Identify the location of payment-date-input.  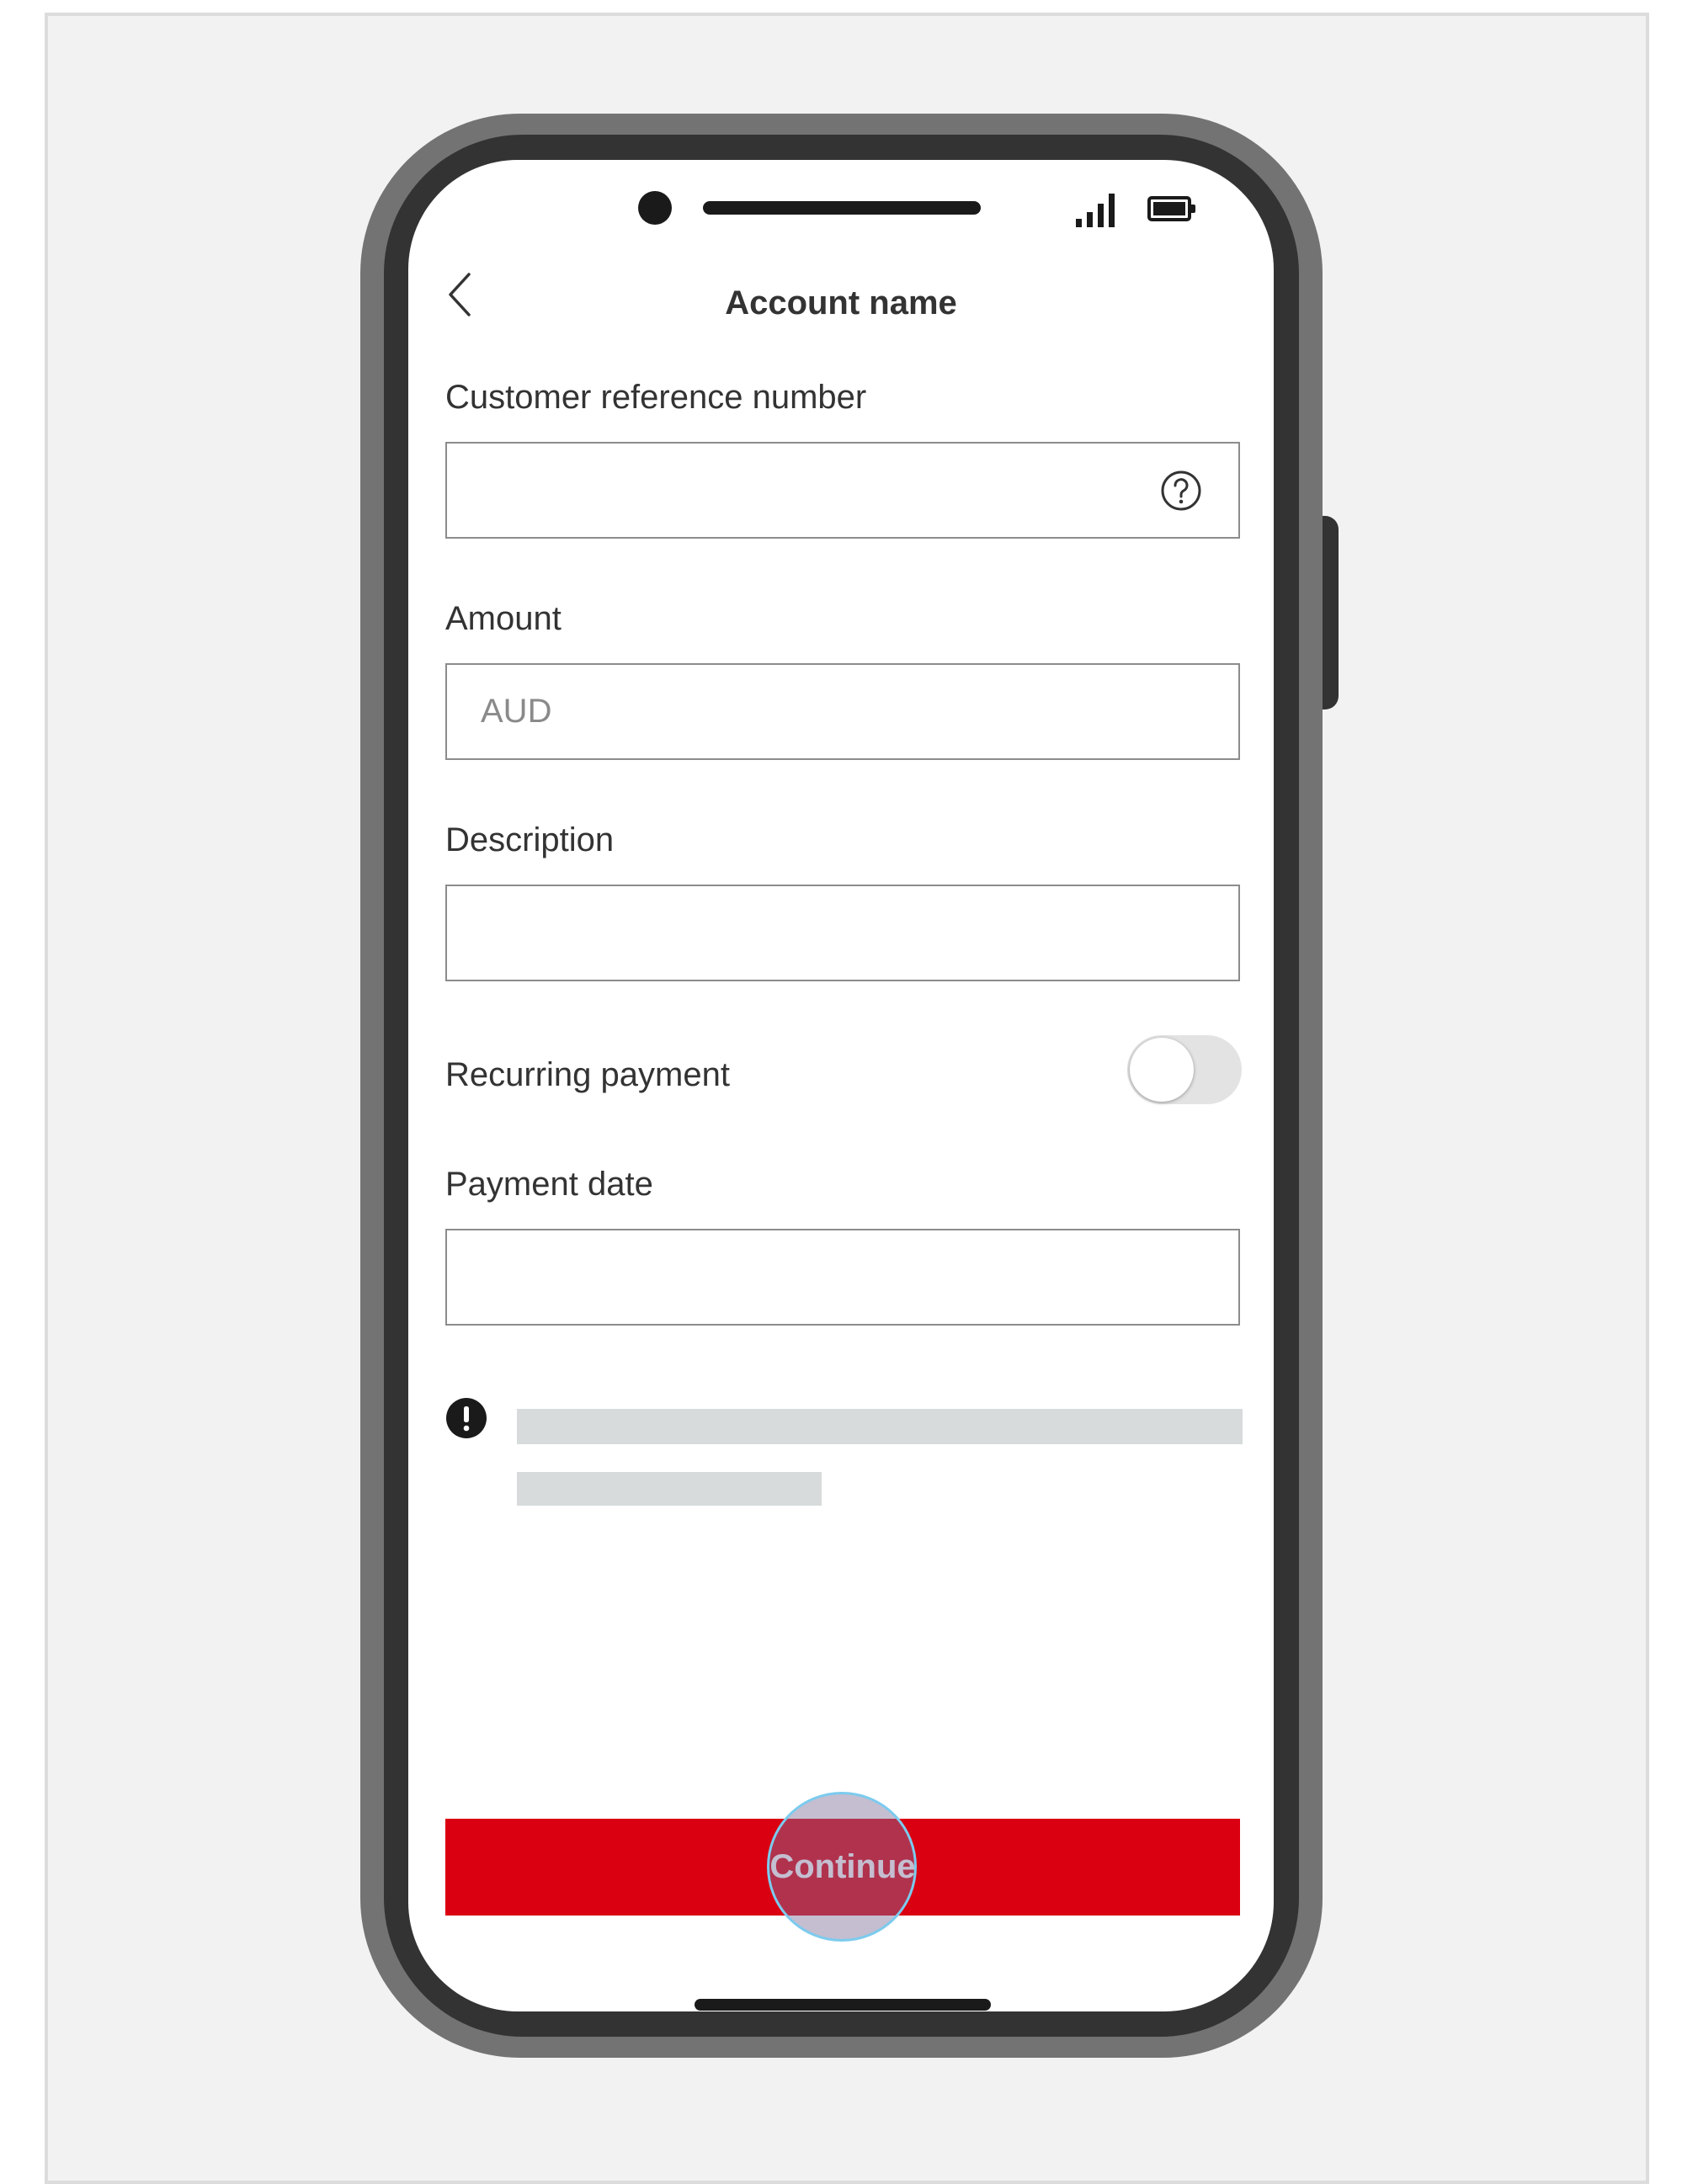
(842, 1277).